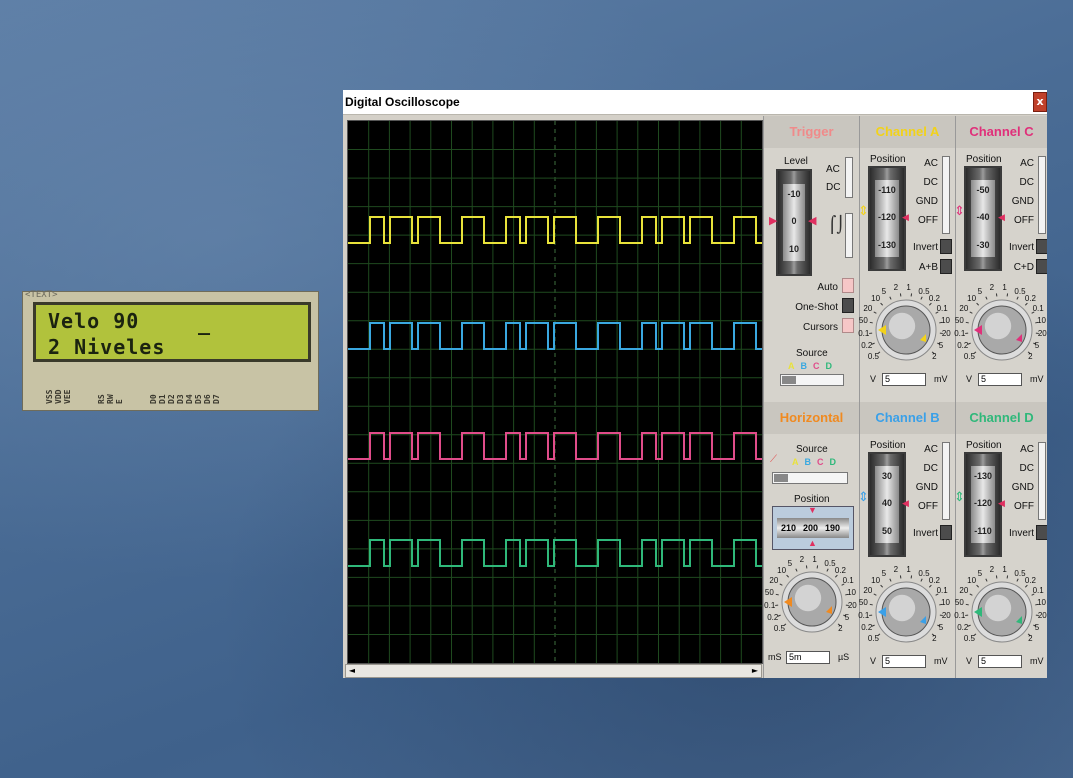 The width and height of the screenshot is (1073, 778). What do you see at coordinates (946, 532) in the screenshot?
I see `channel_b-invert-button` at bounding box center [946, 532].